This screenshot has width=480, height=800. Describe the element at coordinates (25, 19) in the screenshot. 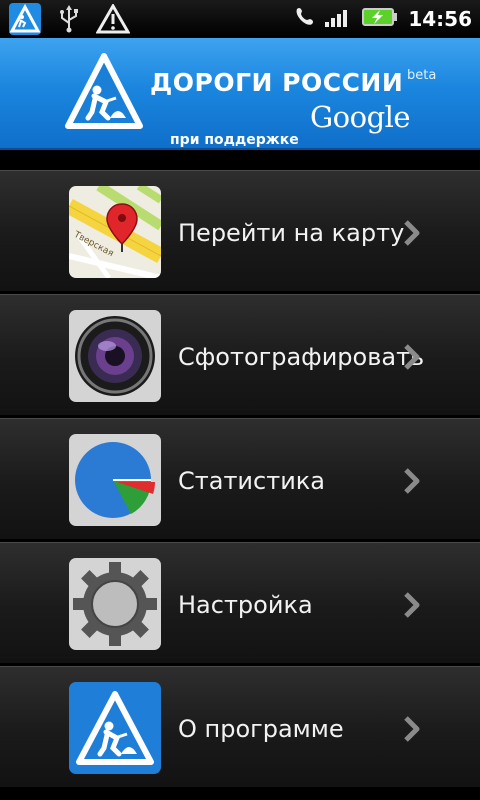

I see `app-road-sign-icon` at that location.